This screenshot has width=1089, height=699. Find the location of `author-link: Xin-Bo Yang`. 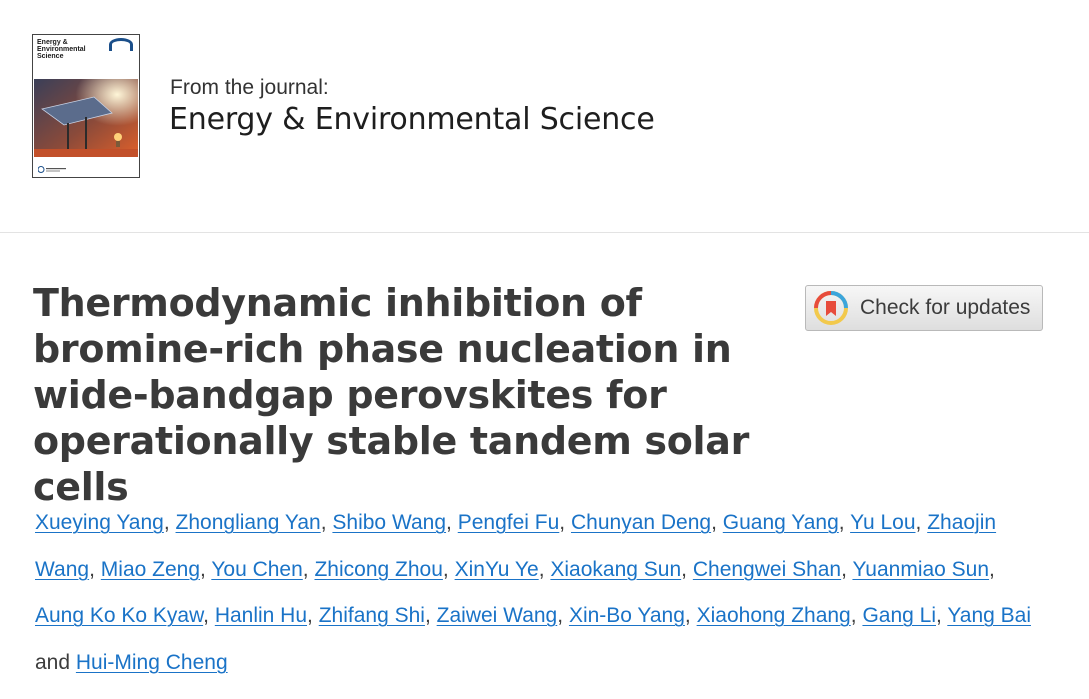

author-link: Xin-Bo Yang is located at coordinates (627, 615).